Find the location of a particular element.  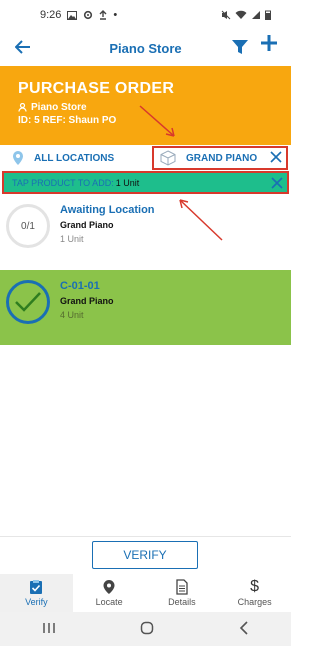

tap-product-label: TAP PRODUCT TO ADD: is located at coordinates (63, 182).